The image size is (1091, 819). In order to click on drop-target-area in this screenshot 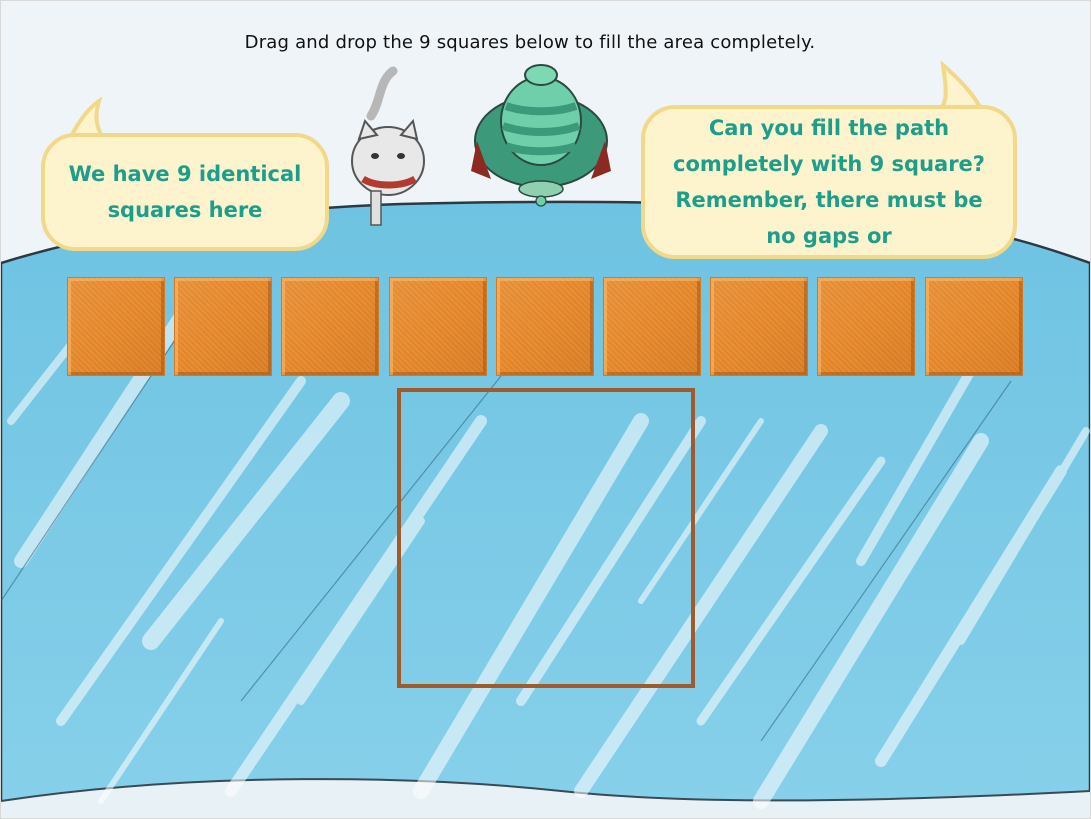, I will do `click(546, 538)`.